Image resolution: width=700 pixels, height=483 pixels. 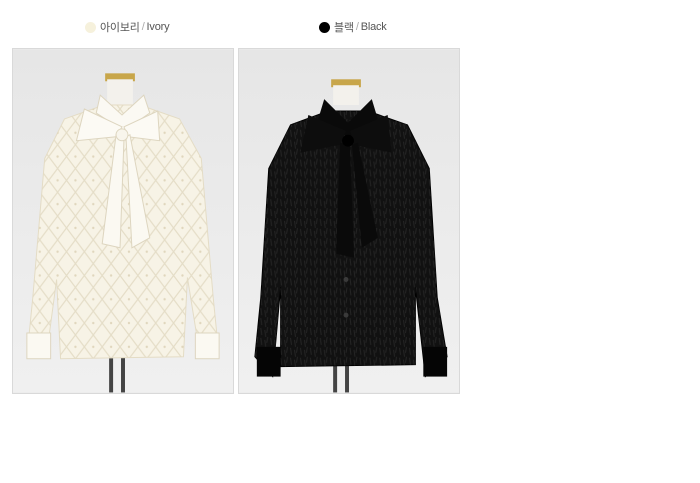 I want to click on black-name-ko: 블랙, so click(x=344, y=28).